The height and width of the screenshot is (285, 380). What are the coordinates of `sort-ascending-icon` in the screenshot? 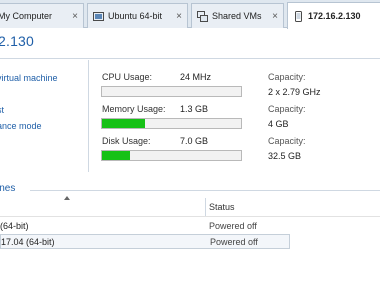 It's located at (67, 198).